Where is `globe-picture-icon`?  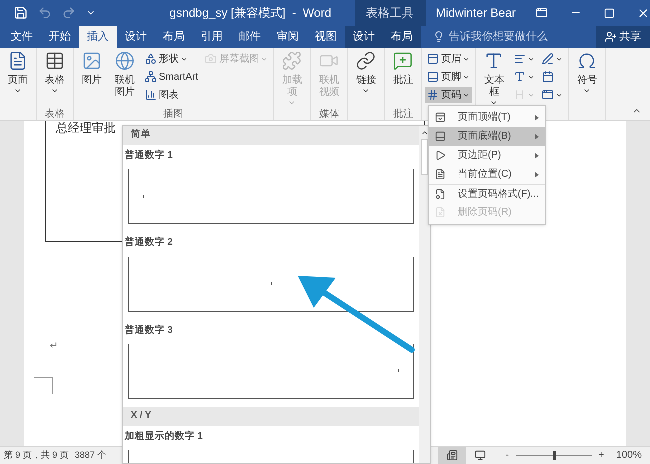 globe-picture-icon is located at coordinates (125, 61).